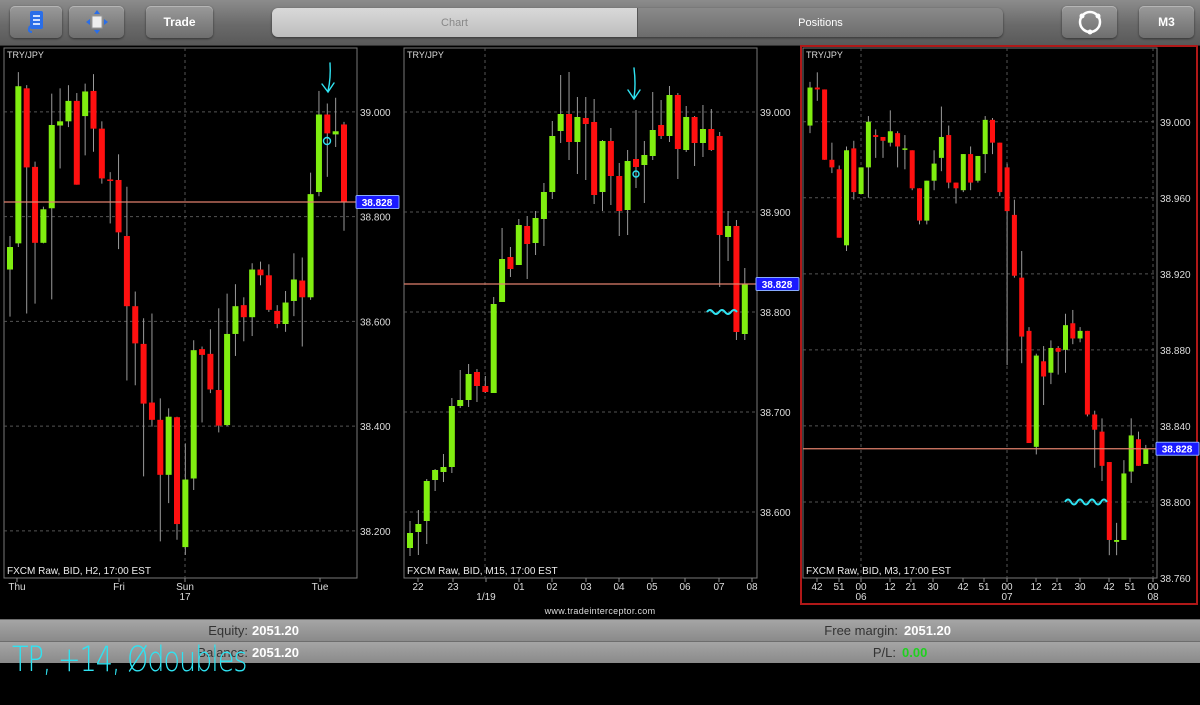 This screenshot has height=705, width=1200. What do you see at coordinates (129, 660) in the screenshot?
I see `handwritten-note: TP, +14, Ødoubles` at bounding box center [129, 660].